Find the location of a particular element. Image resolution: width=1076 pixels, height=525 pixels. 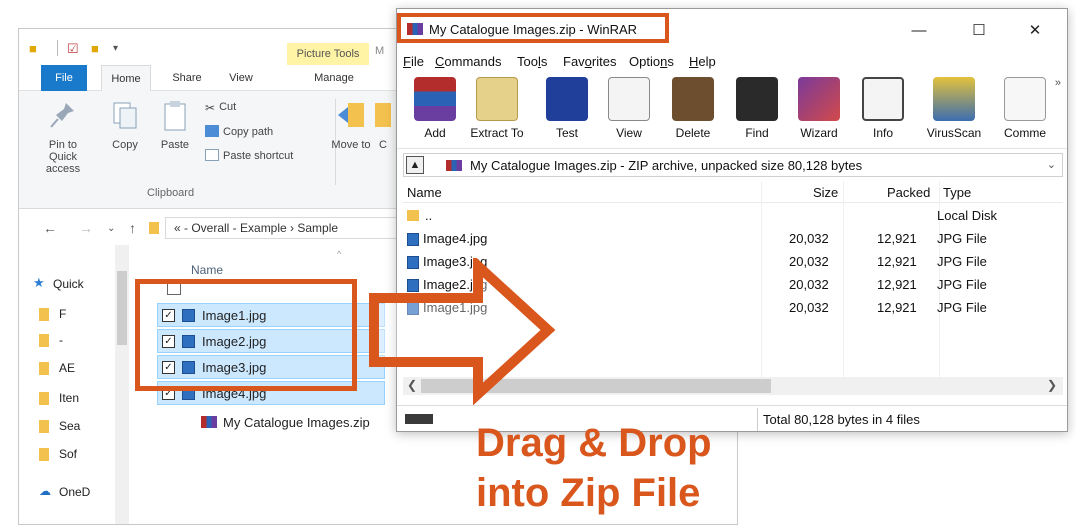

toolbar-label: Extract To is located at coordinates (497, 133).